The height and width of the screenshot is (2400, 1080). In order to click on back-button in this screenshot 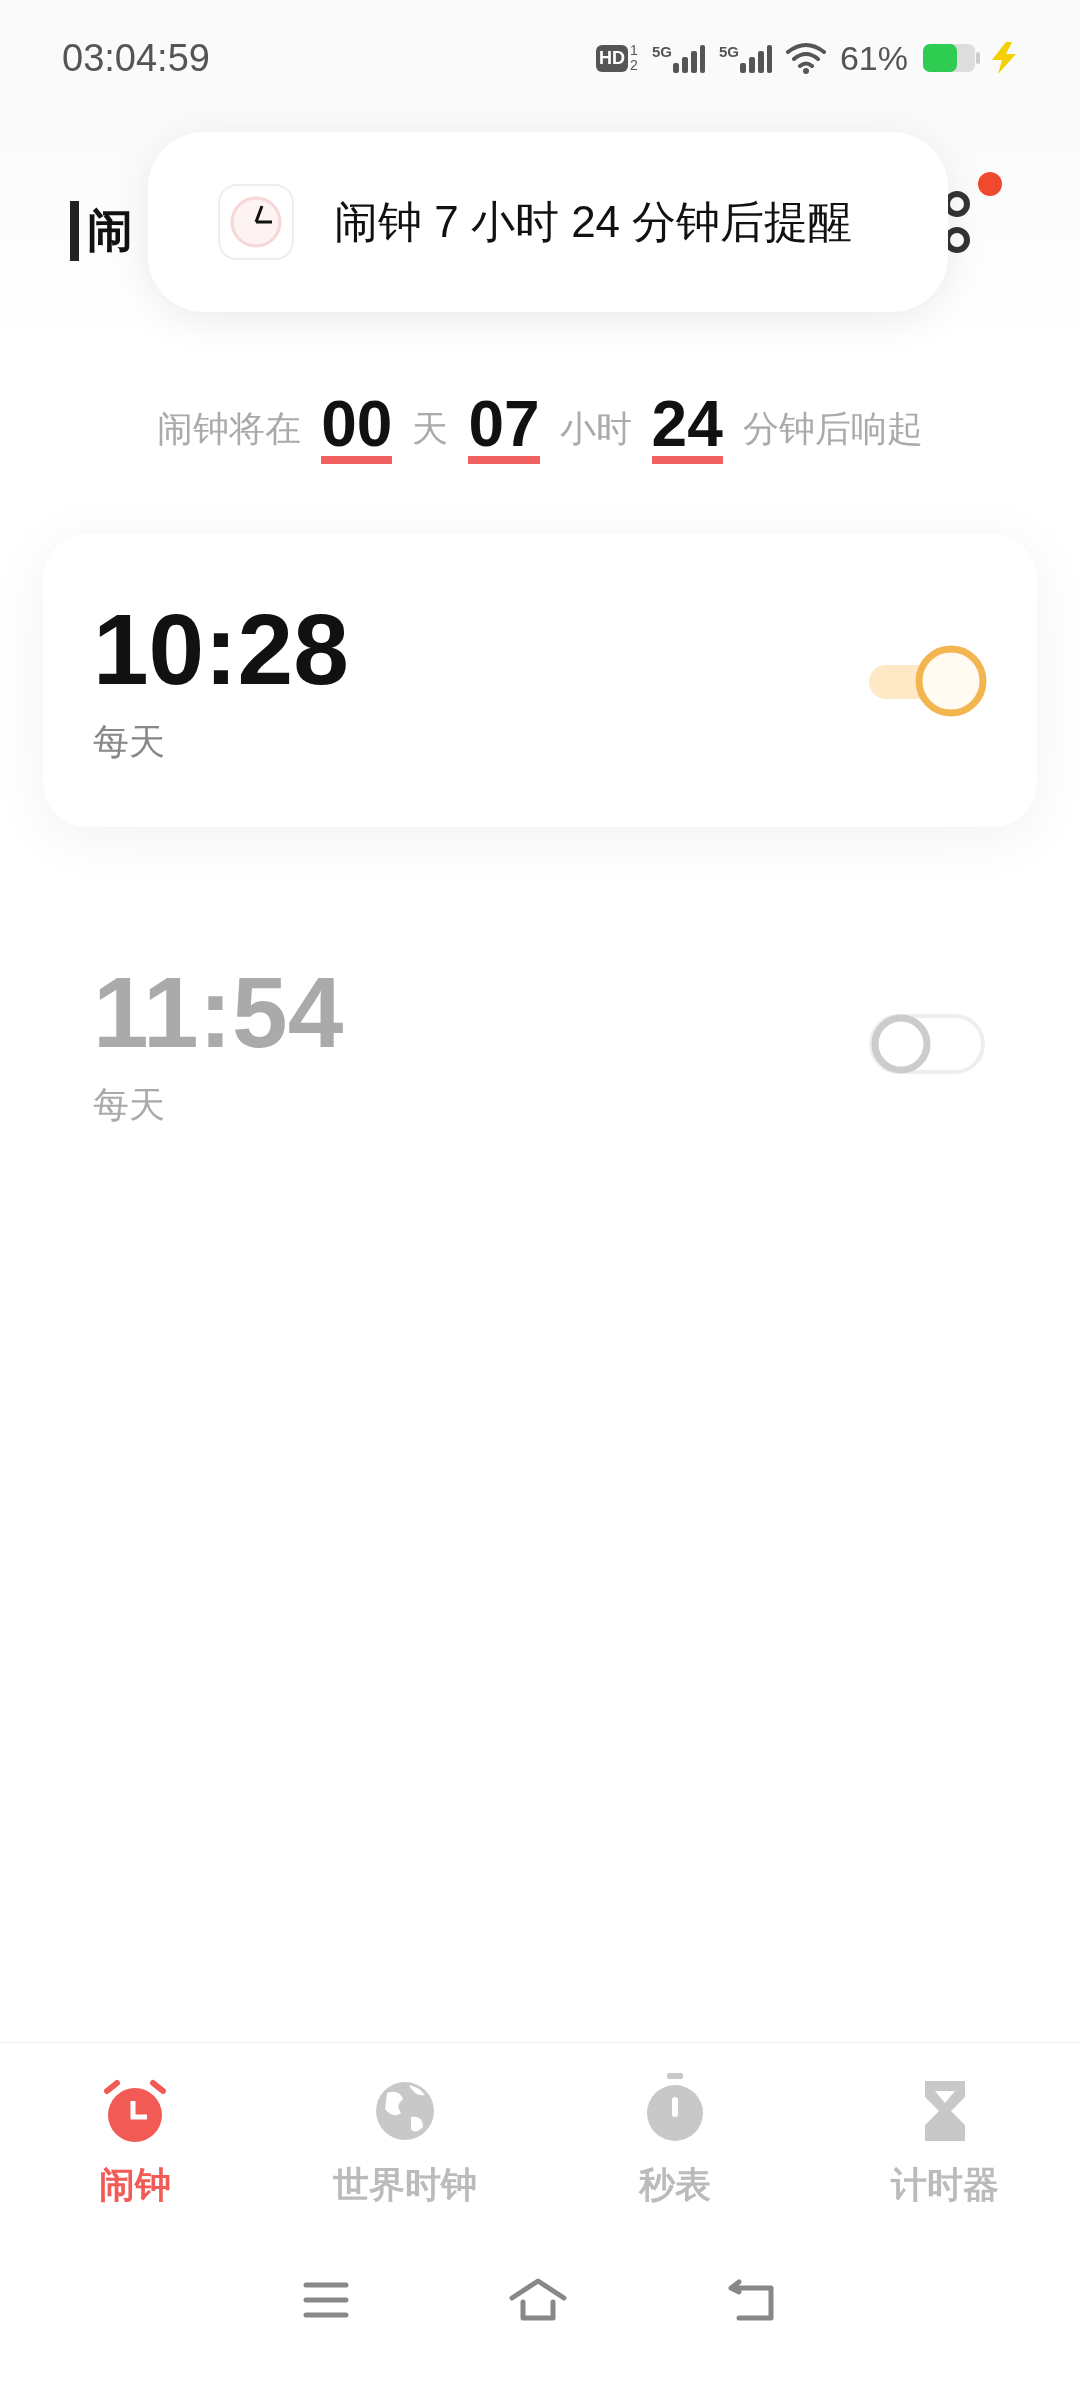, I will do `click(752, 2300)`.